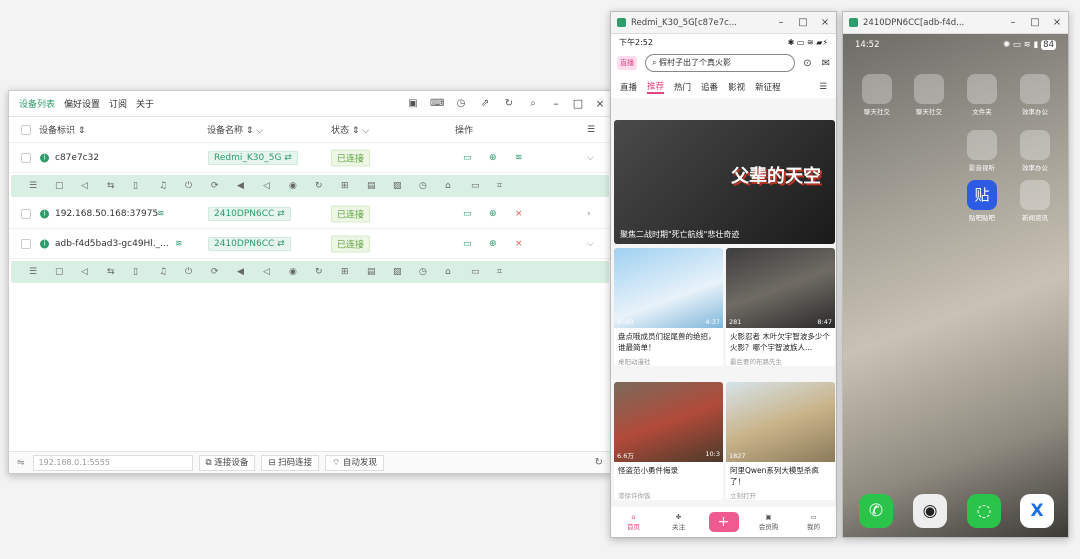  Describe the element at coordinates (780, 441) in the screenshot. I see `video-card: 1827 阿里Qwen系列大模型杀疯了！ 立刻打开` at that location.